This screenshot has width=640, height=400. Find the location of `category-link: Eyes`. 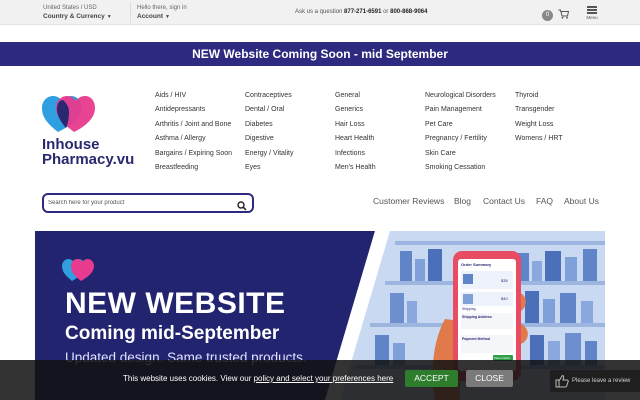

category-link: Eyes is located at coordinates (269, 169).